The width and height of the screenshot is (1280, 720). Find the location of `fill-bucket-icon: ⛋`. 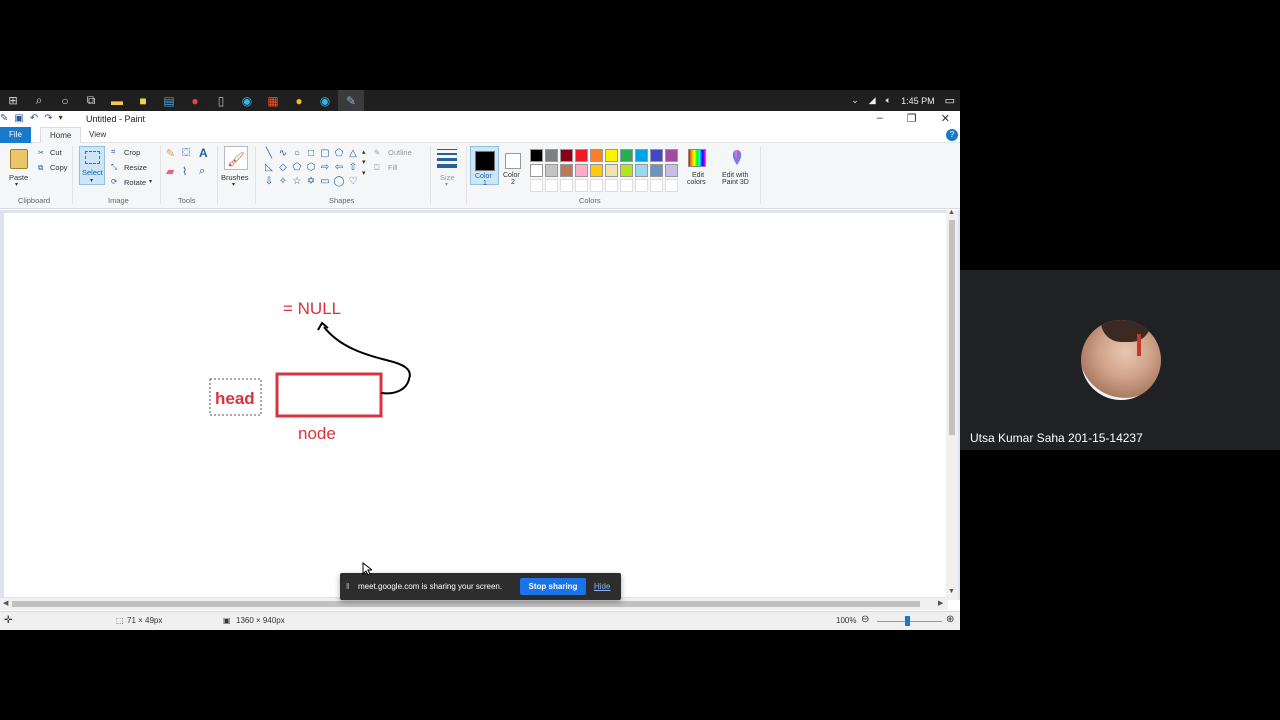

fill-bucket-icon: ⛋ is located at coordinates (186, 153).